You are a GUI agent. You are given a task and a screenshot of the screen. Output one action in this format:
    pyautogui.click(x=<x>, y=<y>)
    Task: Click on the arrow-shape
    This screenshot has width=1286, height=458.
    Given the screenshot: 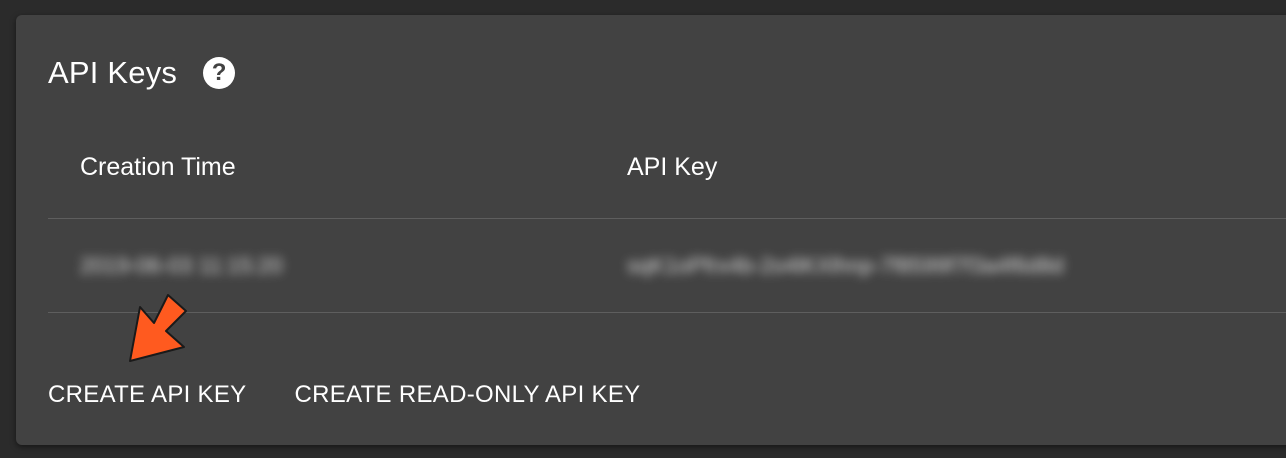 What is the action you would take?
    pyautogui.click(x=158, y=328)
    